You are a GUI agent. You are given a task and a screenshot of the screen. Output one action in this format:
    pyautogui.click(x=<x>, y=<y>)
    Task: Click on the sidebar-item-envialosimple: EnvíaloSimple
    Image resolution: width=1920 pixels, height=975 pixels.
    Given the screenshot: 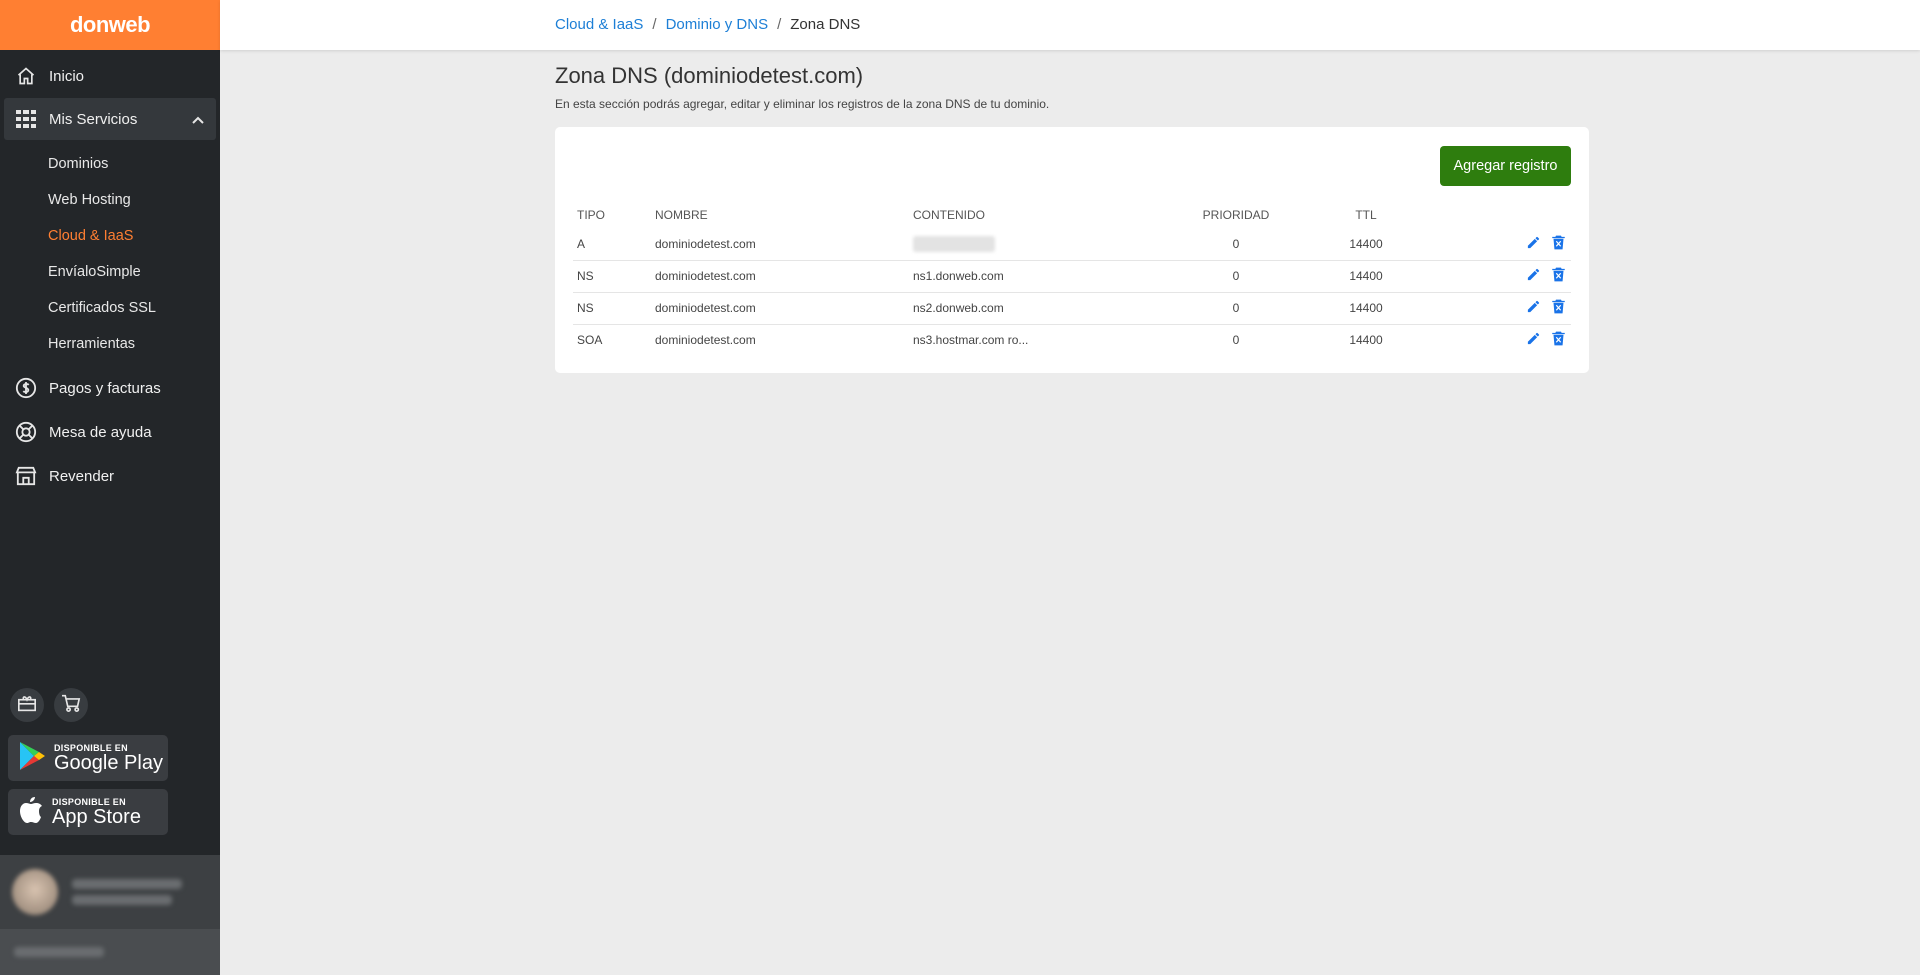 What is the action you would take?
    pyautogui.click(x=110, y=272)
    